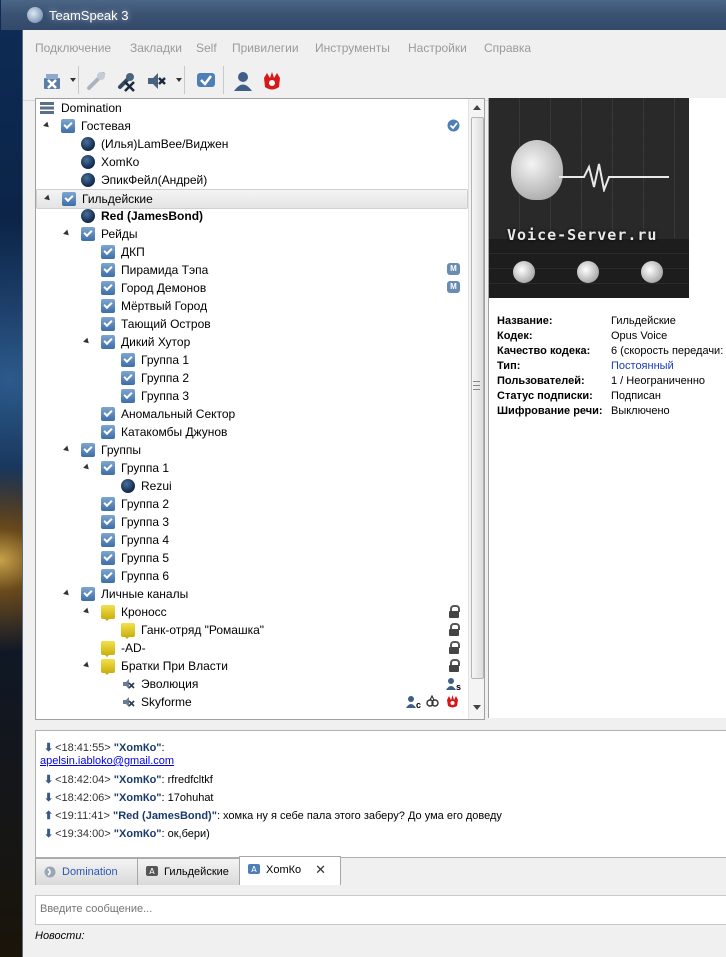 The height and width of the screenshot is (957, 726). I want to click on tree-row: Red (JamesBond), so click(251, 216).